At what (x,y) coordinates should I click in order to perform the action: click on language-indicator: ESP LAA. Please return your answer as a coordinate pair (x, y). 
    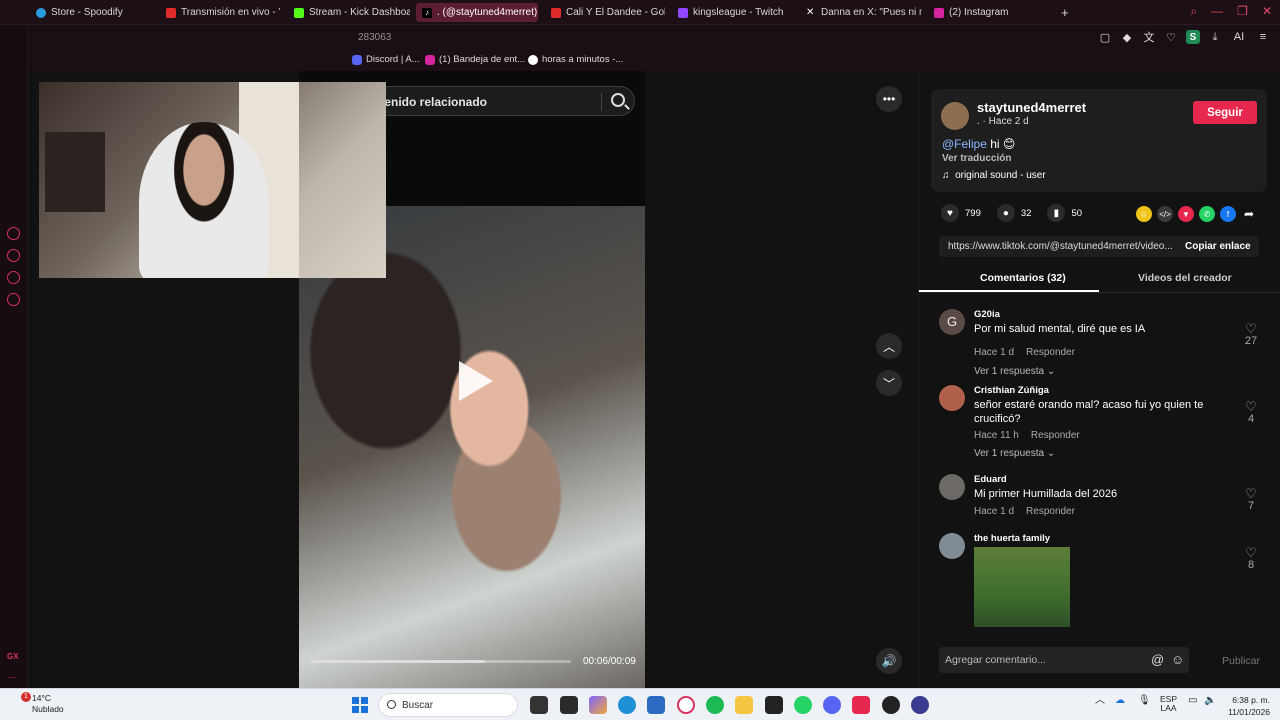
    Looking at the image, I should click on (1168, 704).